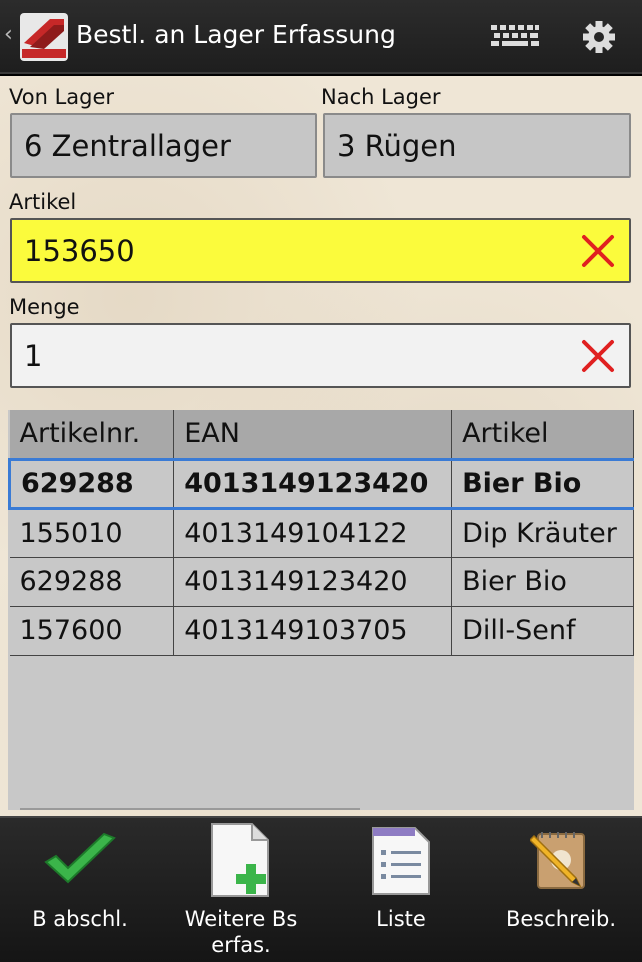  Describe the element at coordinates (236, 34) in the screenshot. I see `page-title: Bestl. an Lager Erfassung` at that location.